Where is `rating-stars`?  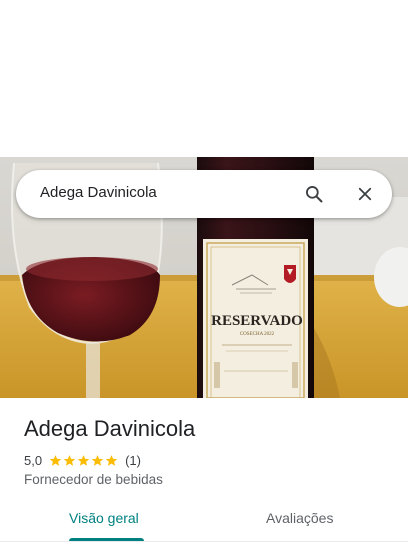
rating-stars is located at coordinates (84, 460).